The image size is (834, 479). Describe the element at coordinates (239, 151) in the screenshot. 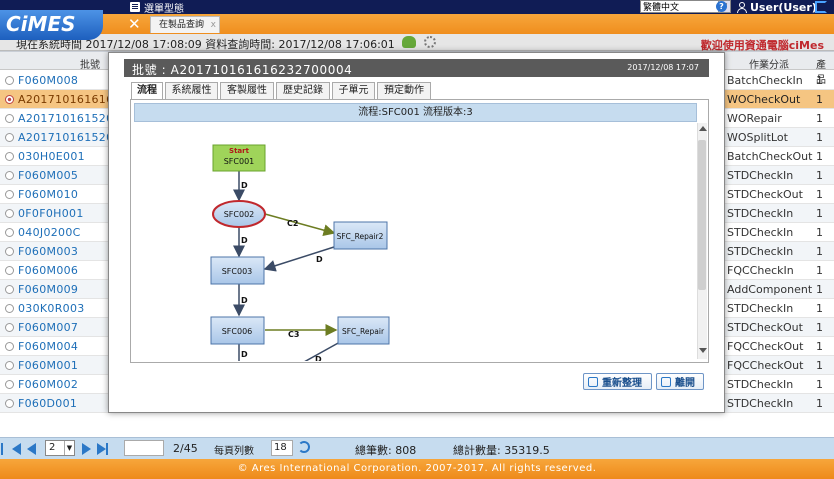

I see `start-tag: Start` at that location.